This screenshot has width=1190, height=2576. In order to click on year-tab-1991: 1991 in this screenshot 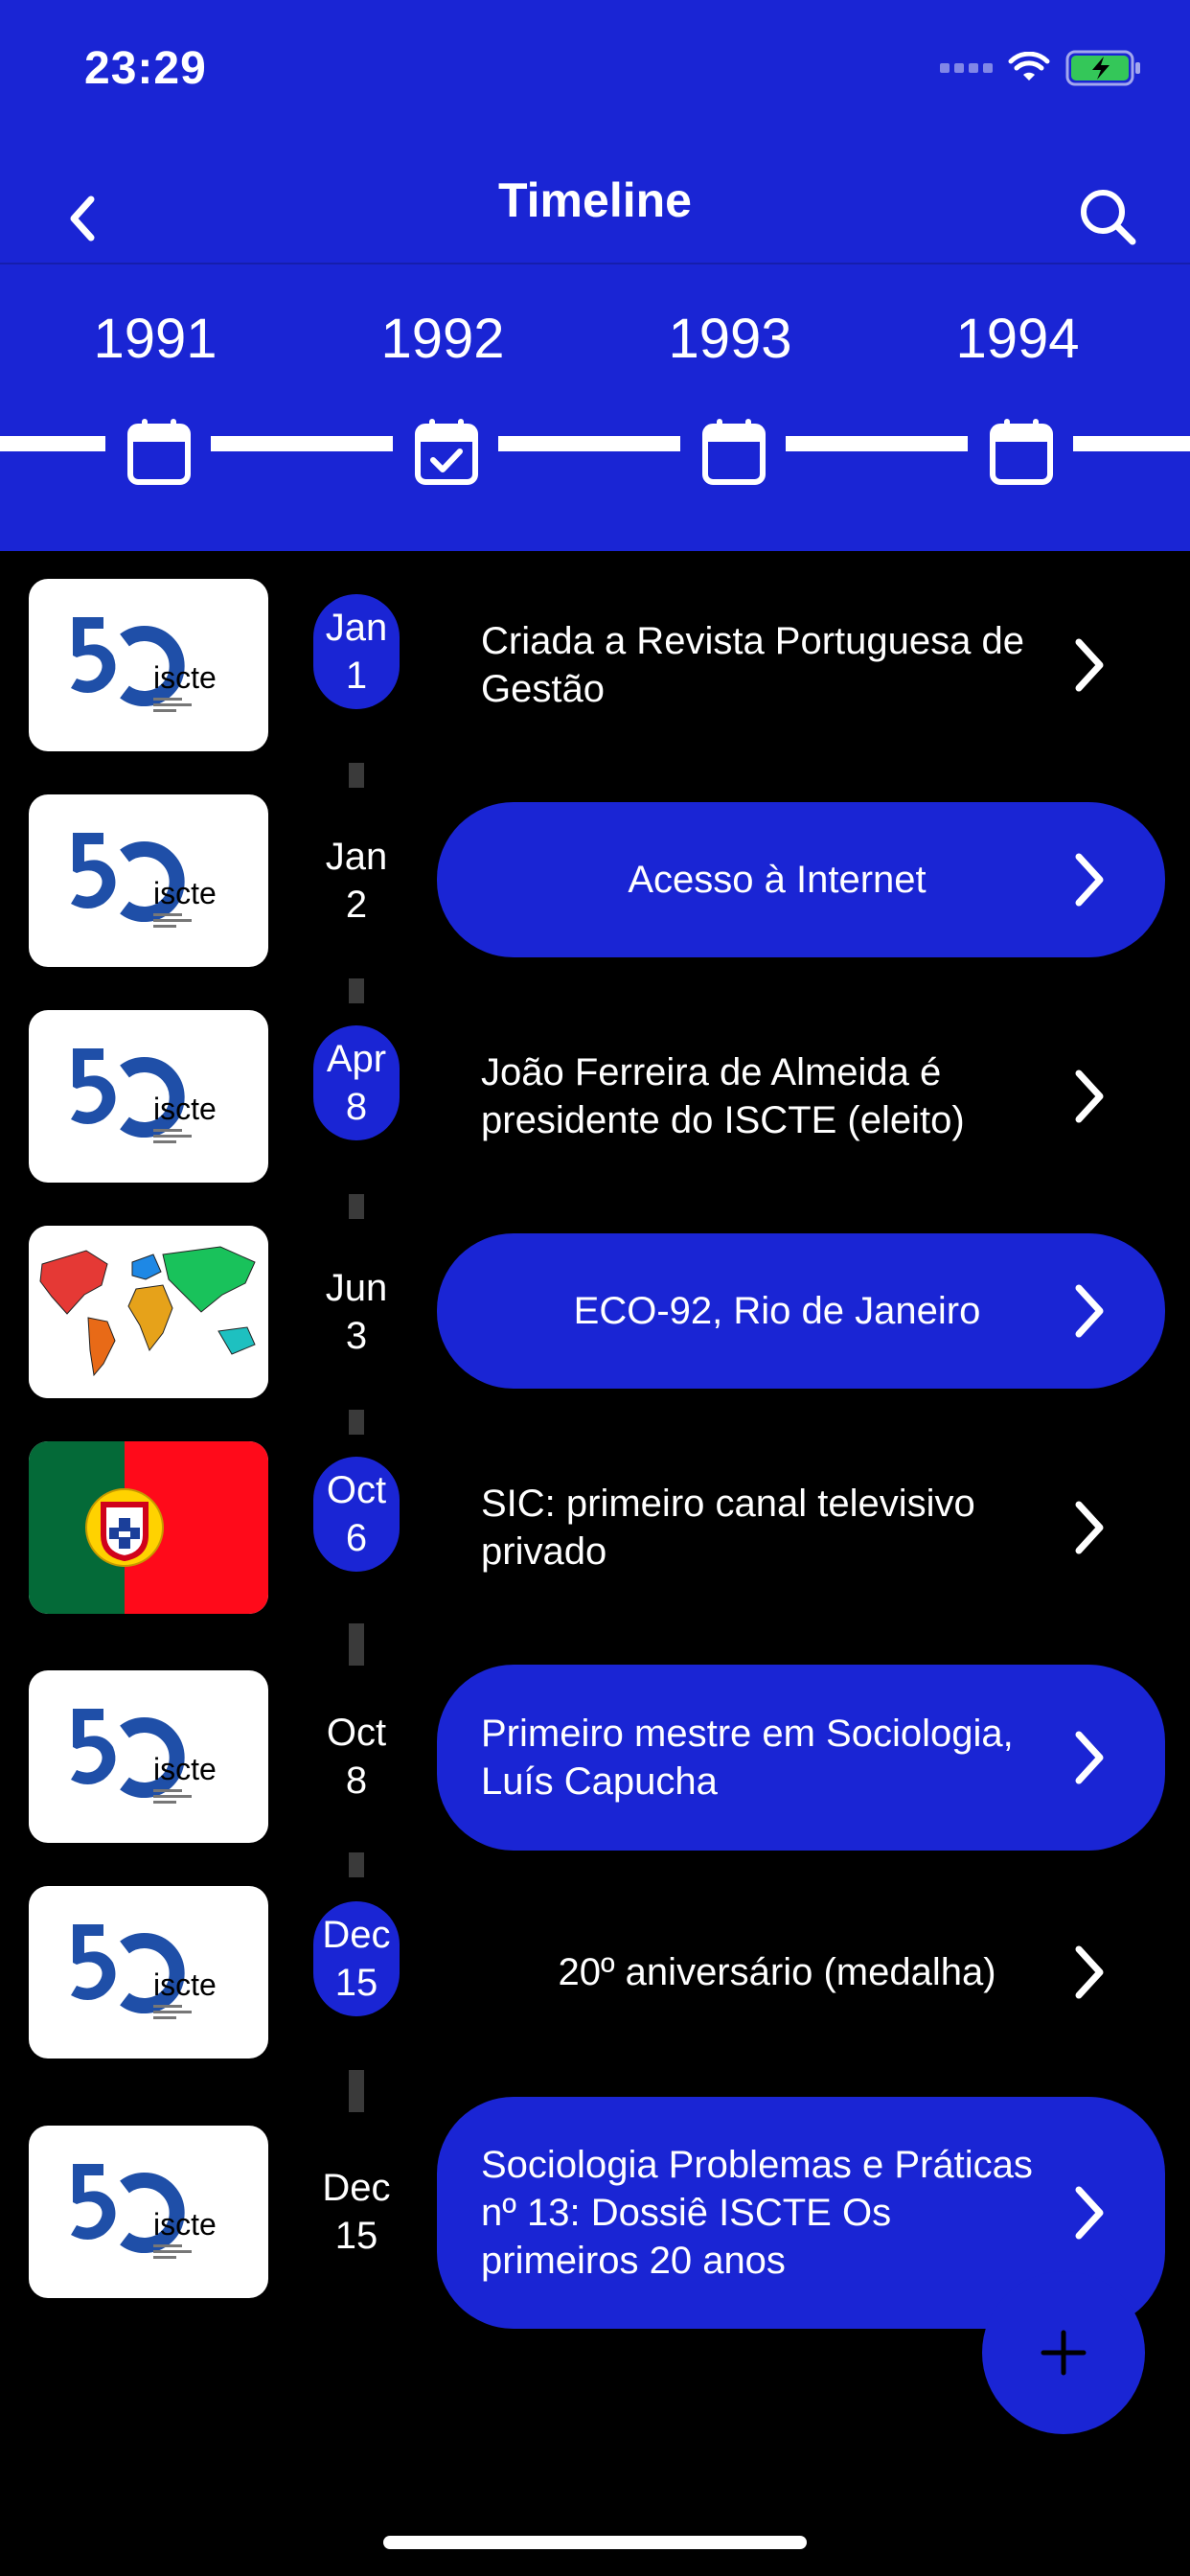, I will do `click(155, 339)`.